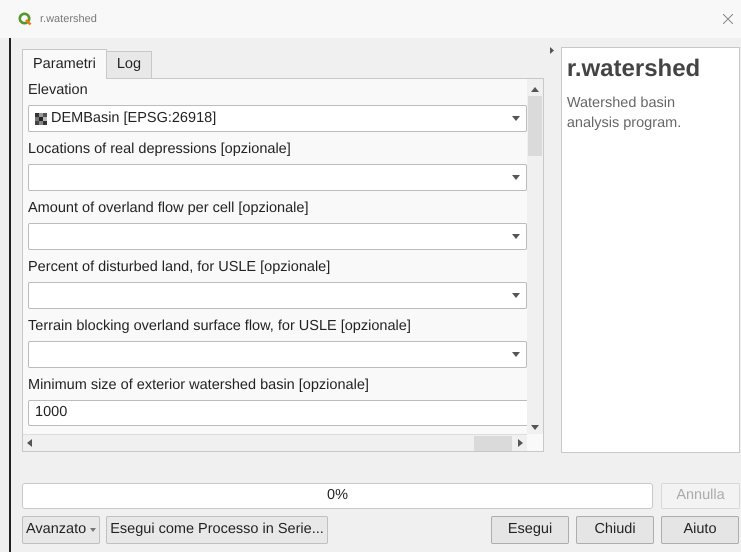  I want to click on dropdown-value: DEMBasin [EPSG:26918], so click(133, 118).